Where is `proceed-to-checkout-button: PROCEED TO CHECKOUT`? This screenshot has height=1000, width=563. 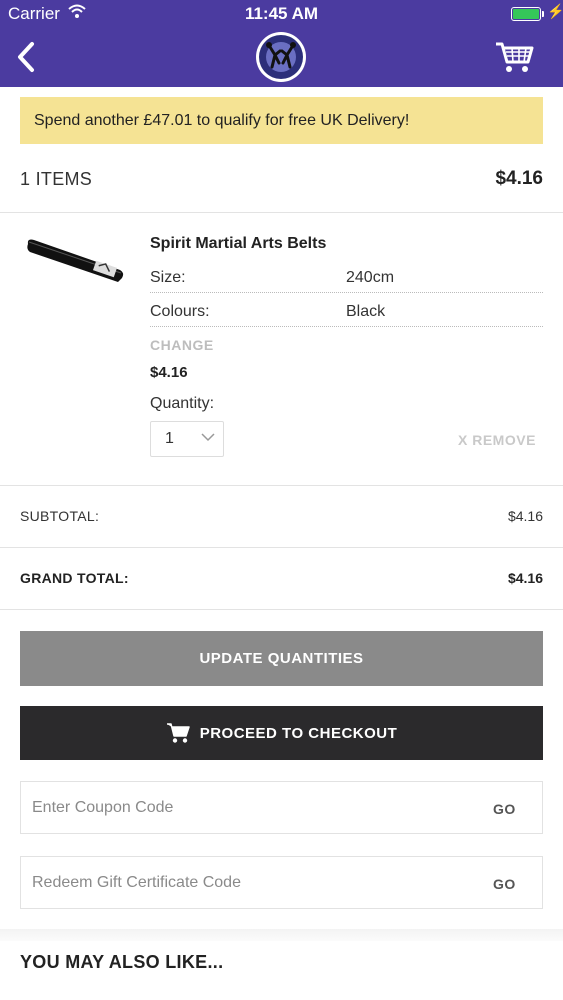
proceed-to-checkout-button: PROCEED TO CHECKOUT is located at coordinates (281, 733).